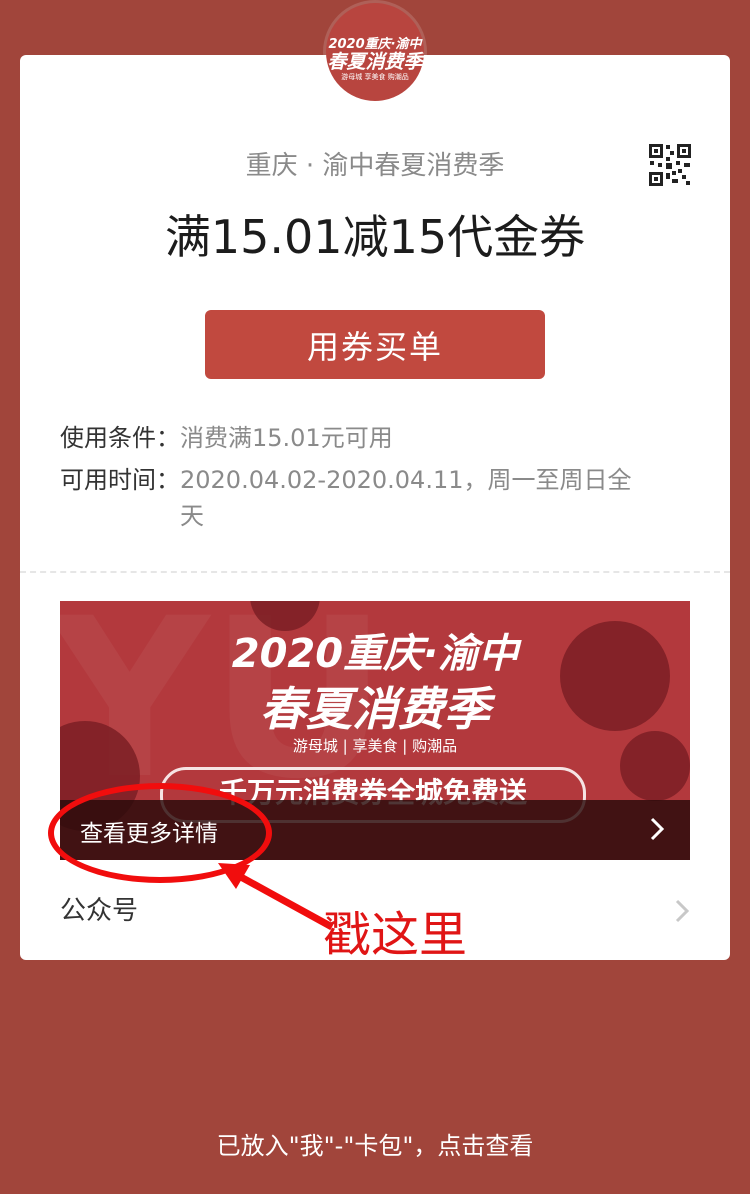 Image resolution: width=750 pixels, height=1194 pixels. I want to click on coupon-subtitle: 重庆 · 渝中春夏消费季, so click(375, 166).